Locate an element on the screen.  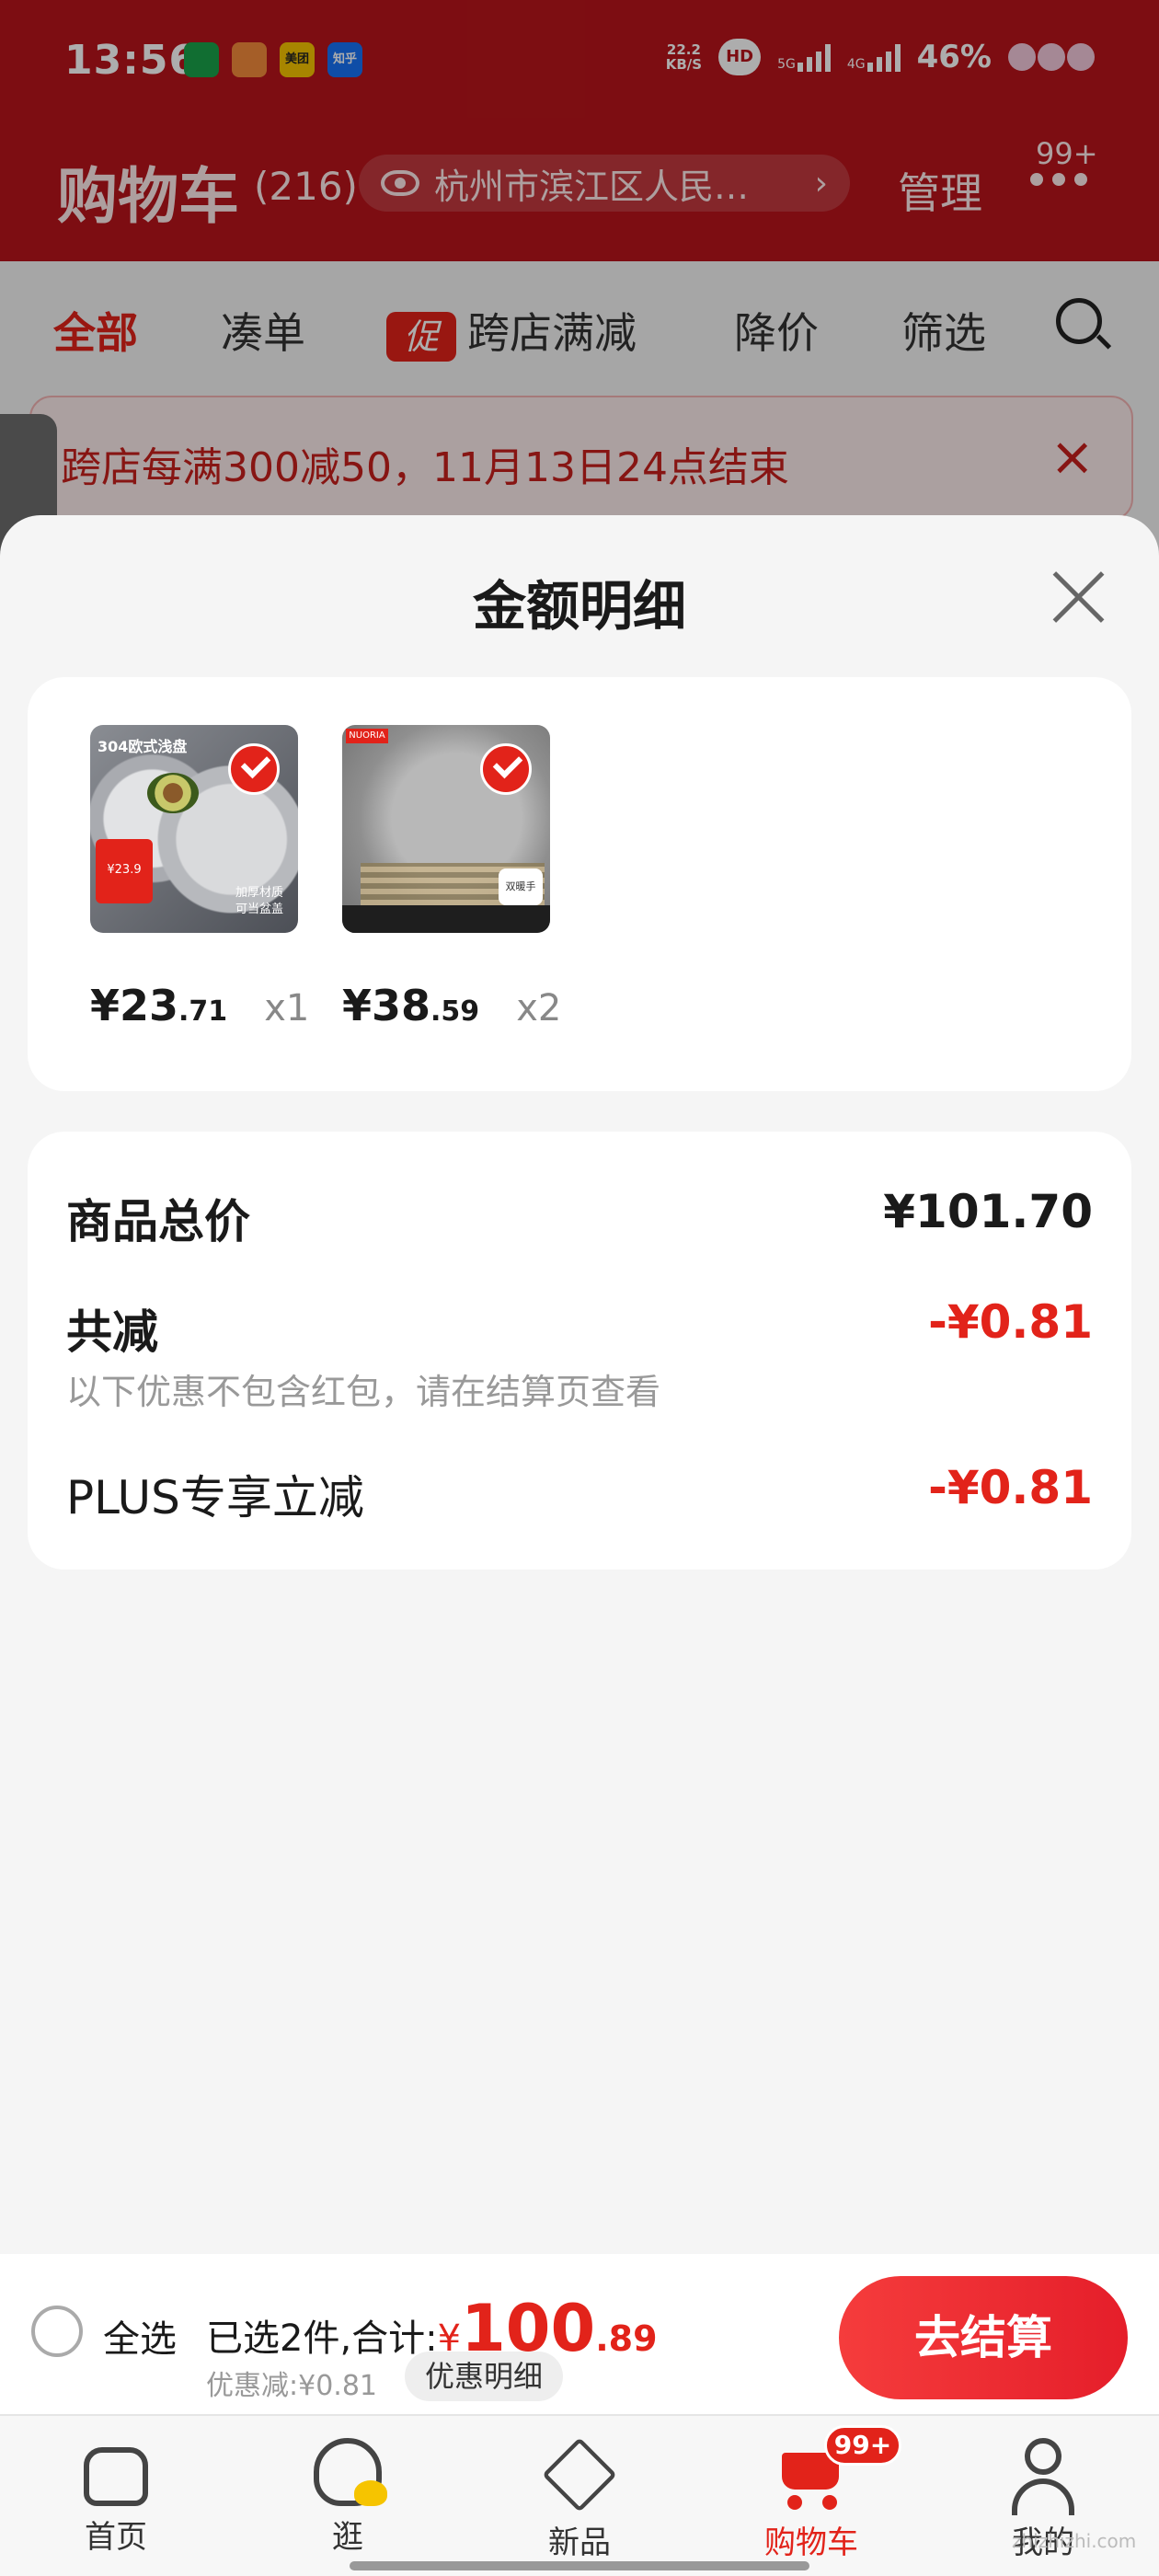
list-item: NUORIA 双暖手 ¥38.59 x2 is located at coordinates (452, 877).